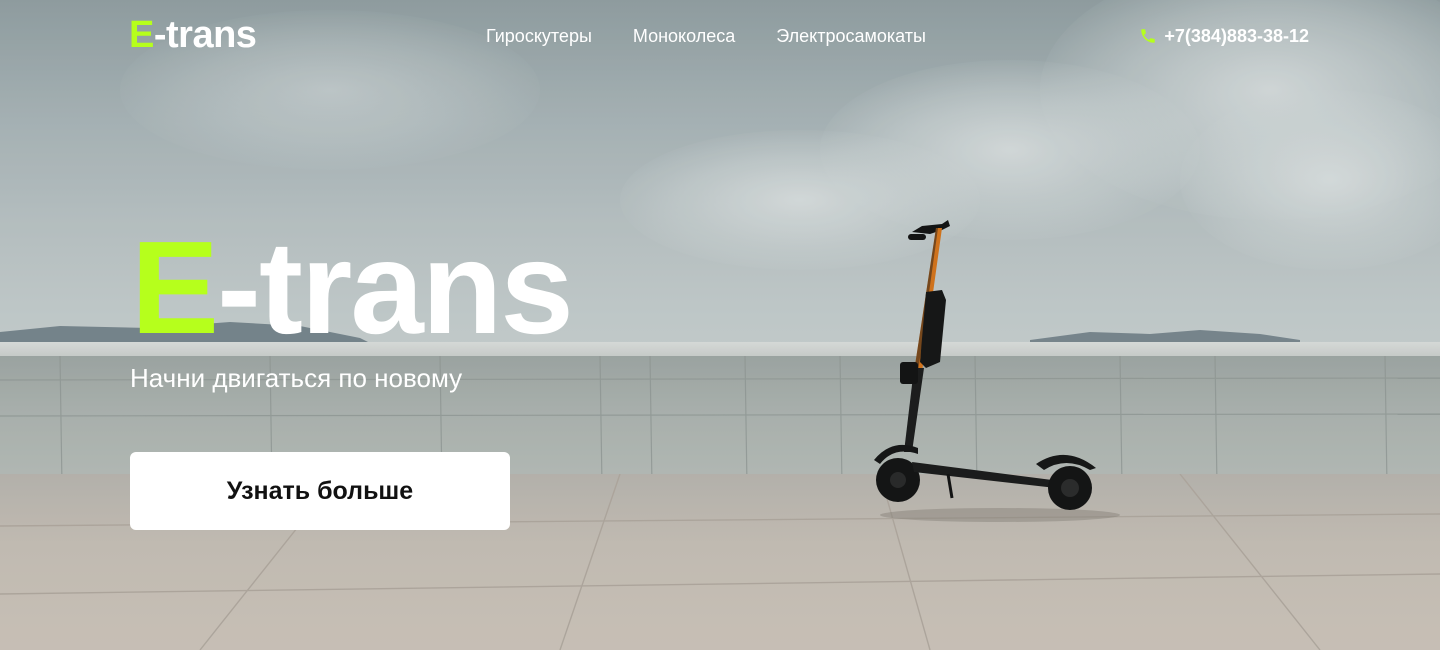 The width and height of the screenshot is (1440, 650). I want to click on main-nav: Гироскутеры Моноколеса Электросамокаты, so click(726, 36).